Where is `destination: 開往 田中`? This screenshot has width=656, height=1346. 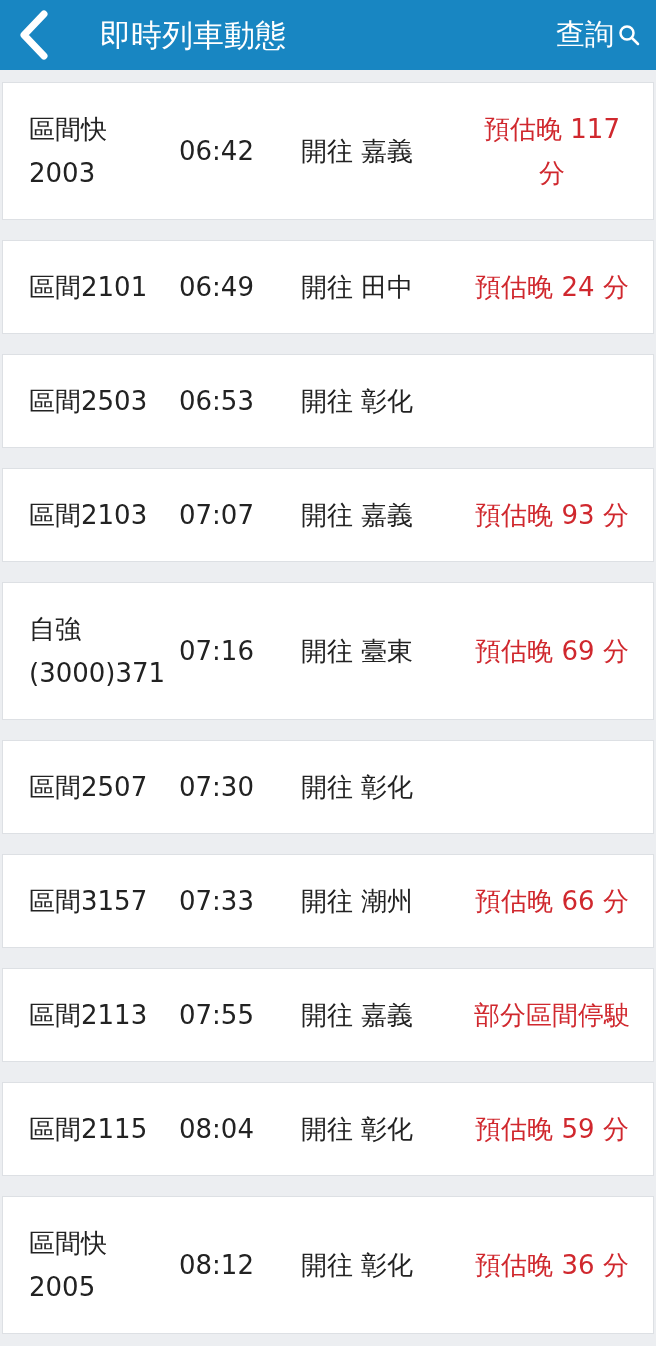
destination: 開往 田中 is located at coordinates (358, 287).